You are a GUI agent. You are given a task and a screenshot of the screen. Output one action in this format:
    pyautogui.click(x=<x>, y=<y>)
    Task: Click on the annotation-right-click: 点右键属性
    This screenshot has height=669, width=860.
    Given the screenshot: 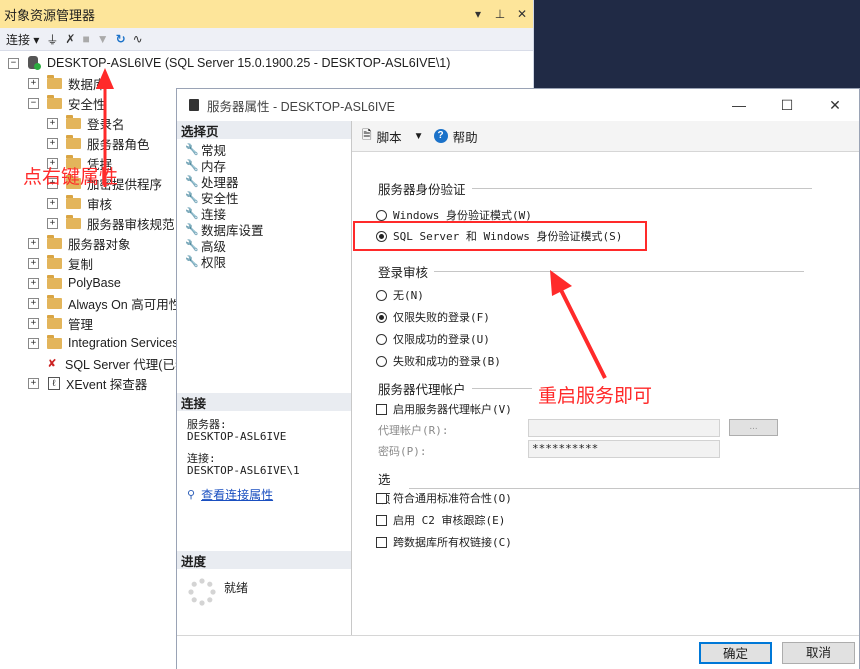 What is the action you would take?
    pyautogui.click(x=71, y=177)
    